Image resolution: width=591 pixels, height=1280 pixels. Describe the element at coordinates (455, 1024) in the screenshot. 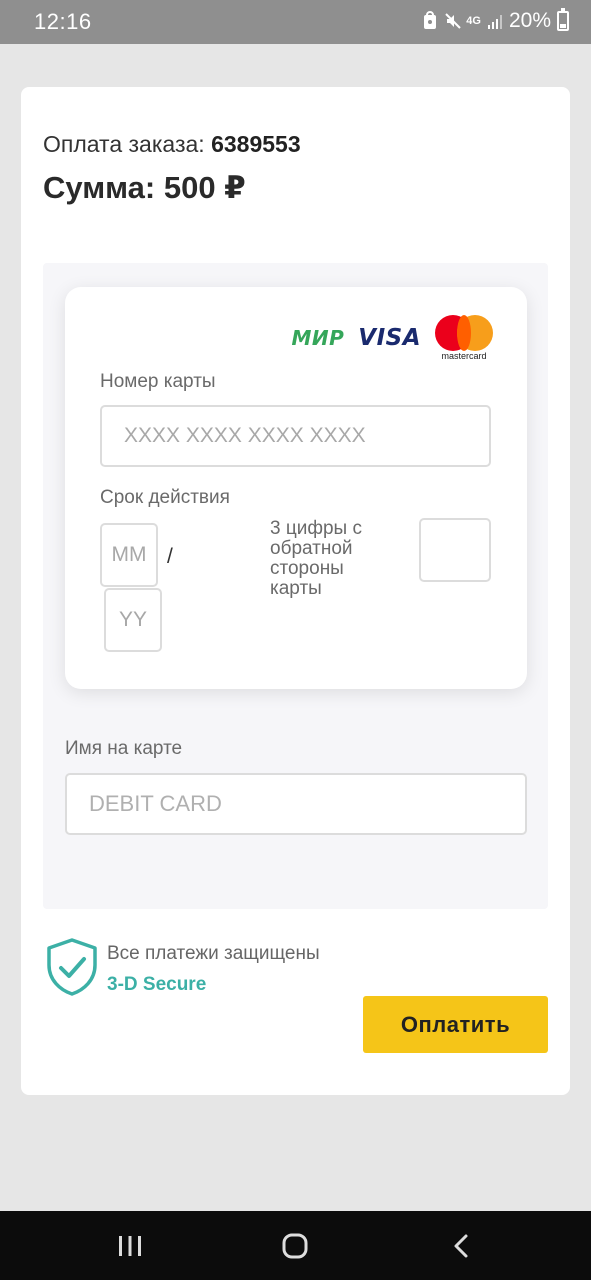

I see `pay-button: Оплатить` at that location.